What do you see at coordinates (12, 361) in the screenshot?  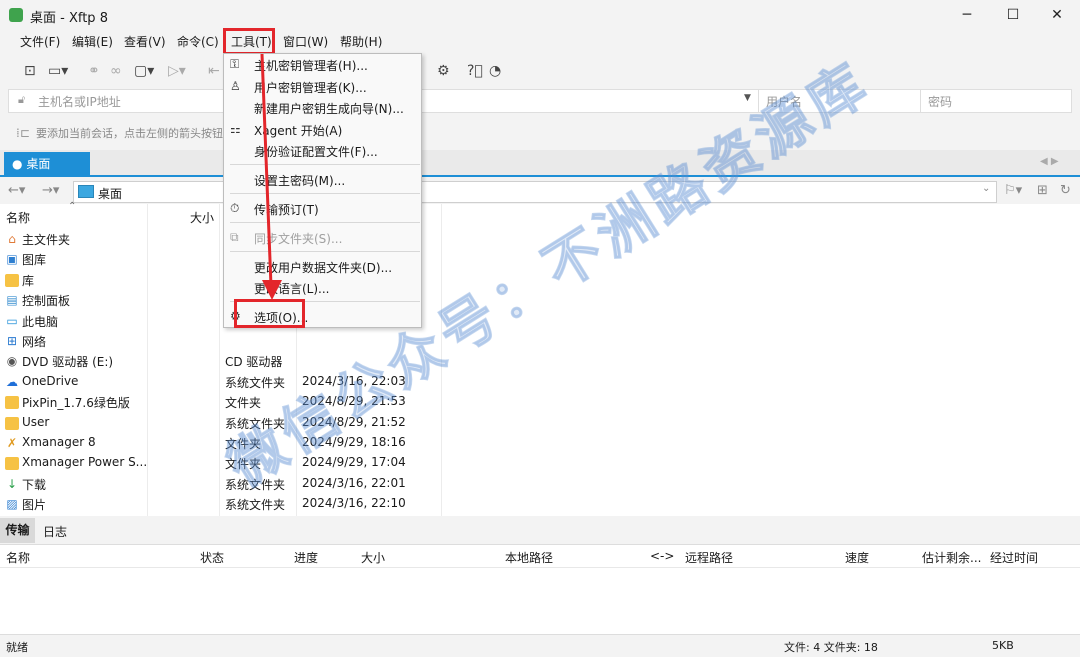 I see `dvd-icon: ◉` at bounding box center [12, 361].